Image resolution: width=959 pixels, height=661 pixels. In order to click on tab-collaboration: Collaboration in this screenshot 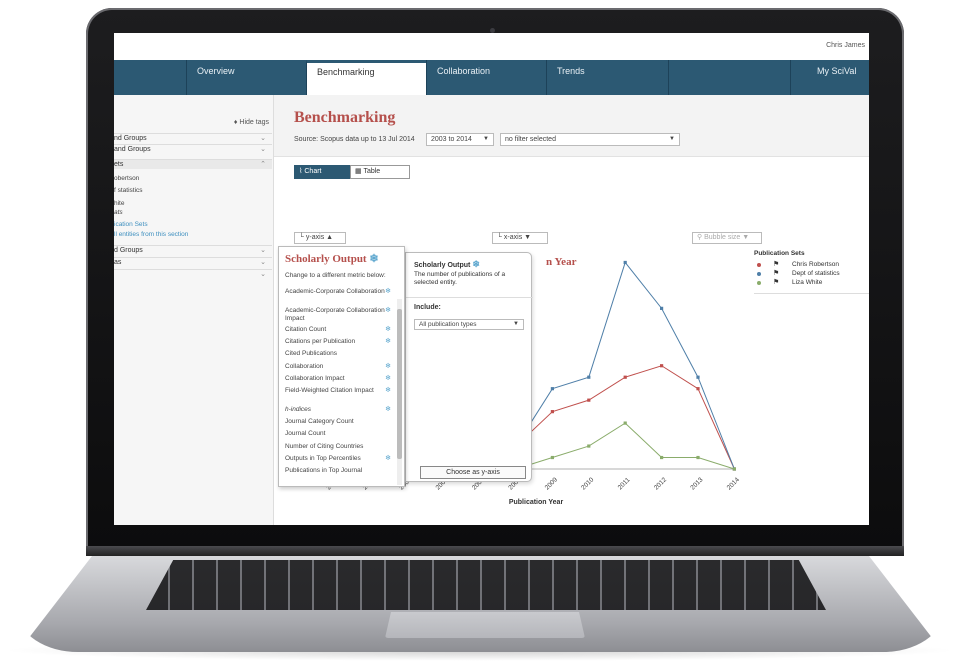, I will do `click(486, 77)`.